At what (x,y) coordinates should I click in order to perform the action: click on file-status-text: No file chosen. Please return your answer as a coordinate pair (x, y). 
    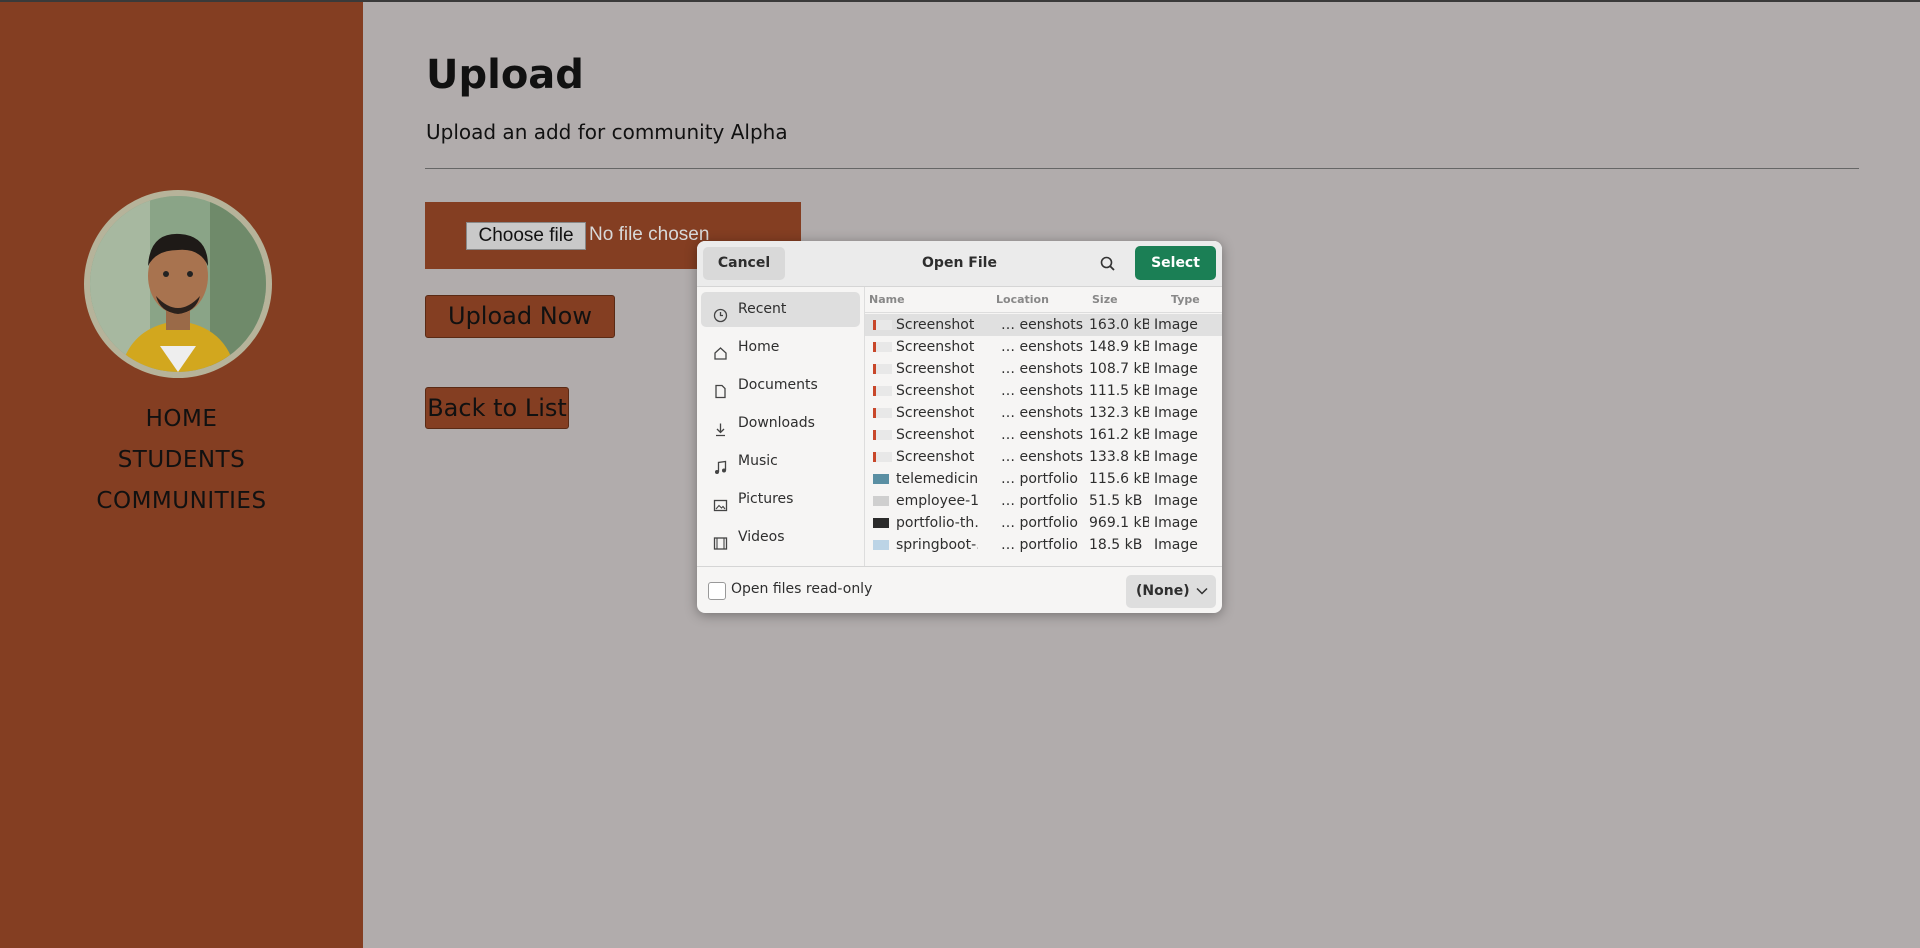
    Looking at the image, I should click on (649, 234).